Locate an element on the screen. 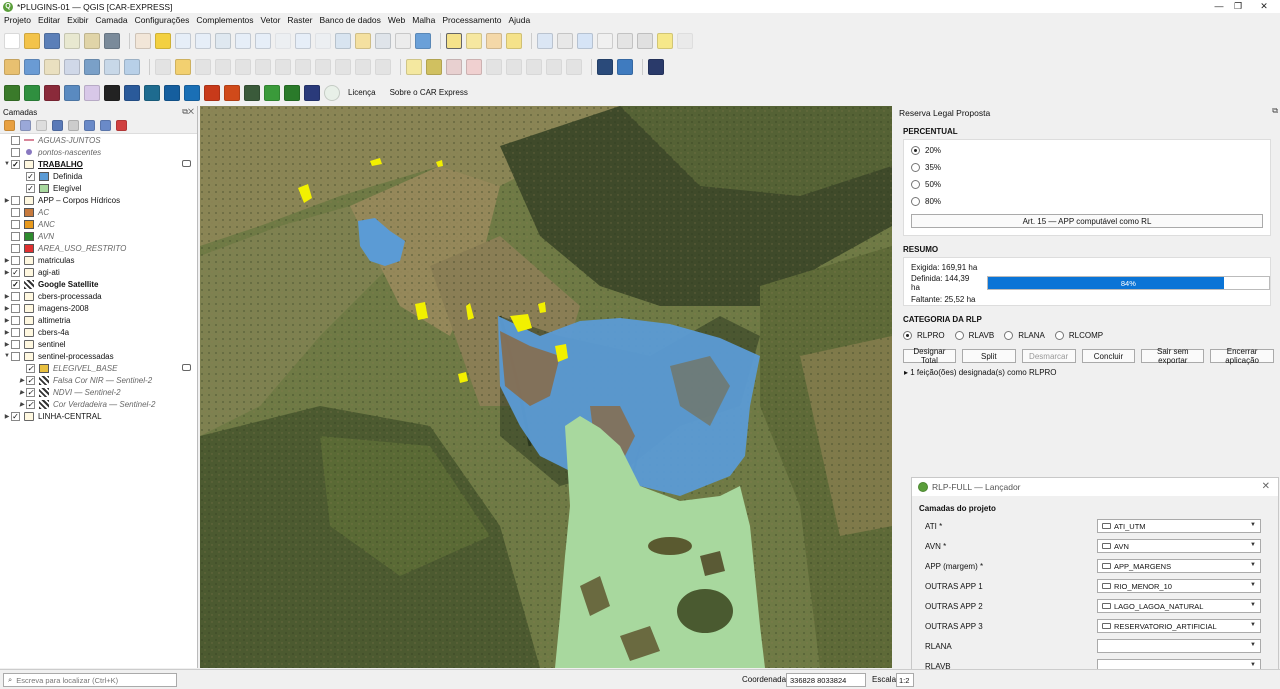  menu-ajuda: Ajuda is located at coordinates (519, 20).